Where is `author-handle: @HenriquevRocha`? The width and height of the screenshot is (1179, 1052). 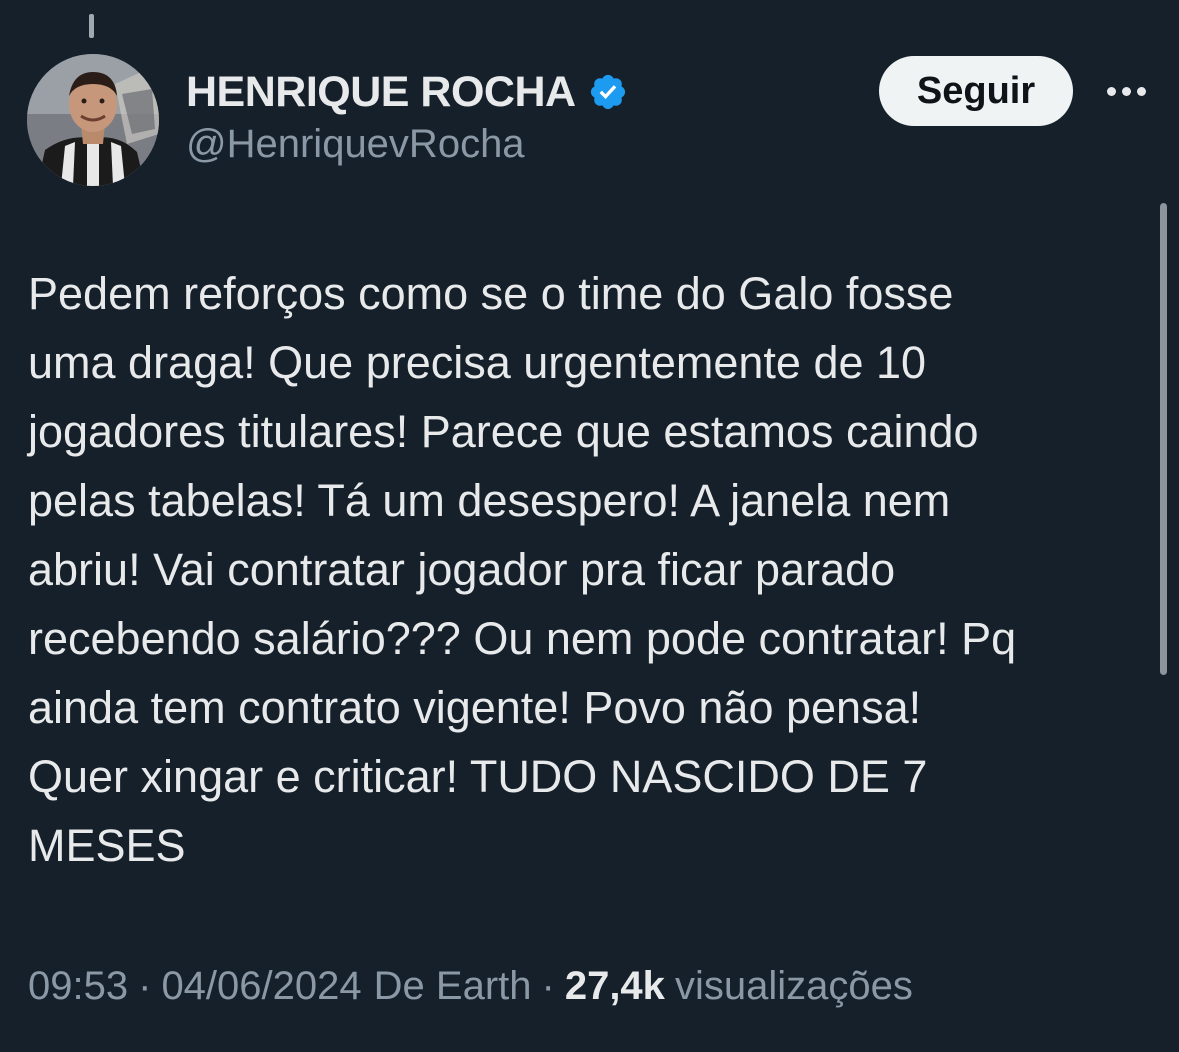 author-handle: @HenriquevRocha is located at coordinates (407, 144).